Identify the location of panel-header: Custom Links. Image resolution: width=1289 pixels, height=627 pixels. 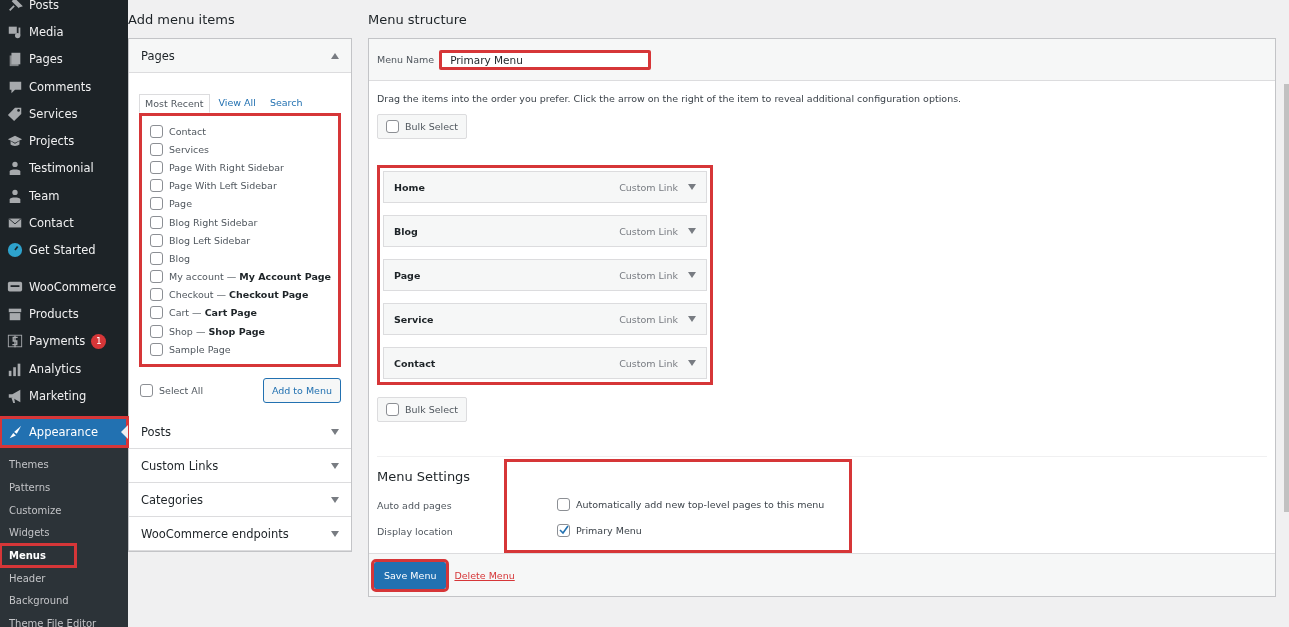
(240, 466).